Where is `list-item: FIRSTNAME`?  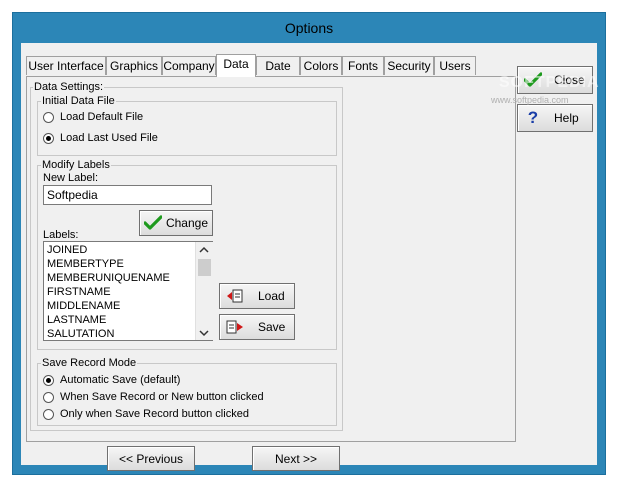 list-item: FIRSTNAME is located at coordinates (119, 292).